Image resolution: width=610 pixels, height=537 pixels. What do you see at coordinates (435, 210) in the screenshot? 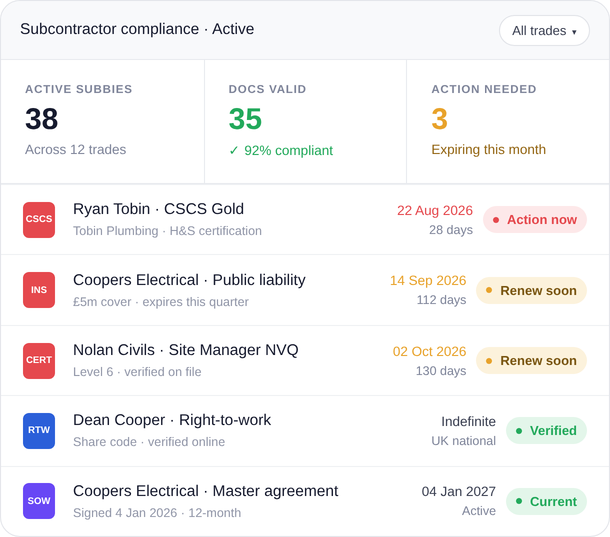
I see `expiry-date: 22 Aug 2026` at bounding box center [435, 210].